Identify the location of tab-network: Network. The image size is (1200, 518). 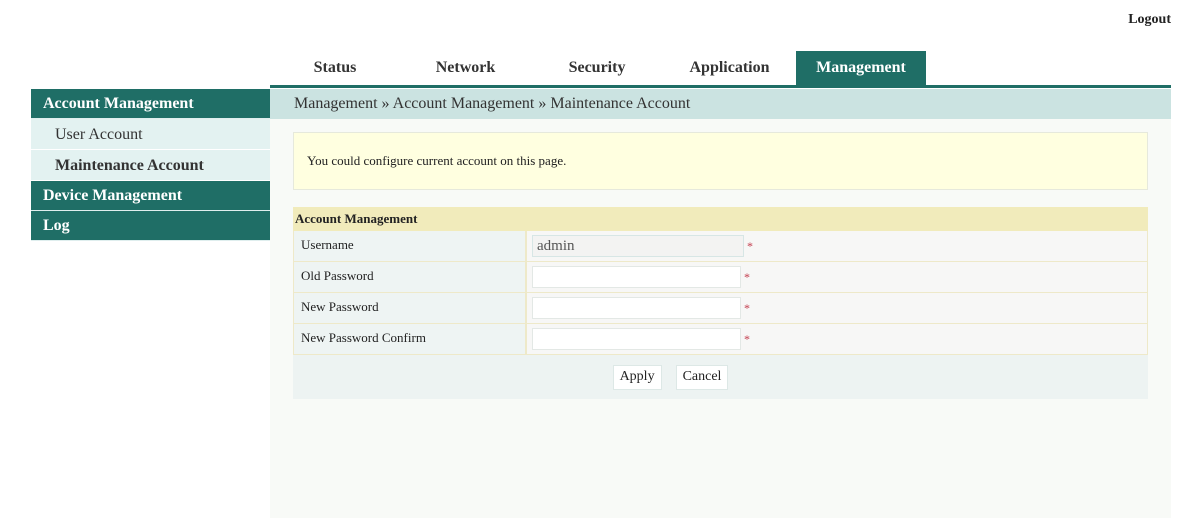
(465, 68).